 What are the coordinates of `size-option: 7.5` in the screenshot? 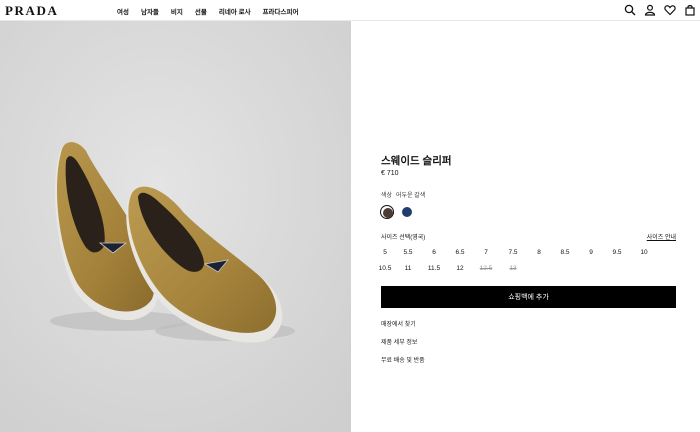 It's located at (513, 252).